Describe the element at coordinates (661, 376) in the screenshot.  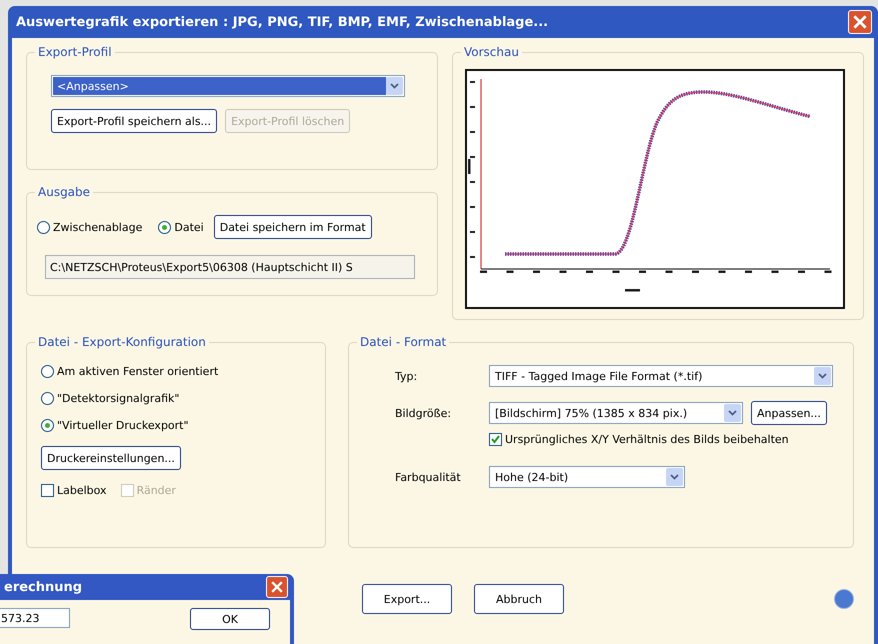
I see `type-dropdown: TIFF - Tagged Image File Format (*.tif)` at that location.